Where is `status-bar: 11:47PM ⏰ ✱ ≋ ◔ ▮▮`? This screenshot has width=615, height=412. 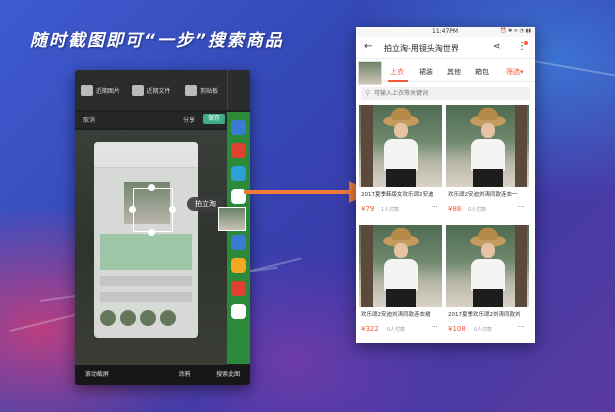 status-bar: 11:47PM ⏰ ✱ ≋ ◔ ▮▮ is located at coordinates (445, 32).